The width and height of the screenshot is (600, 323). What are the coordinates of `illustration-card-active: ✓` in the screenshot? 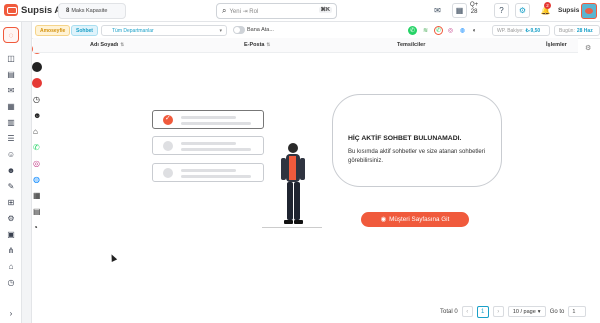 It's located at (208, 119).